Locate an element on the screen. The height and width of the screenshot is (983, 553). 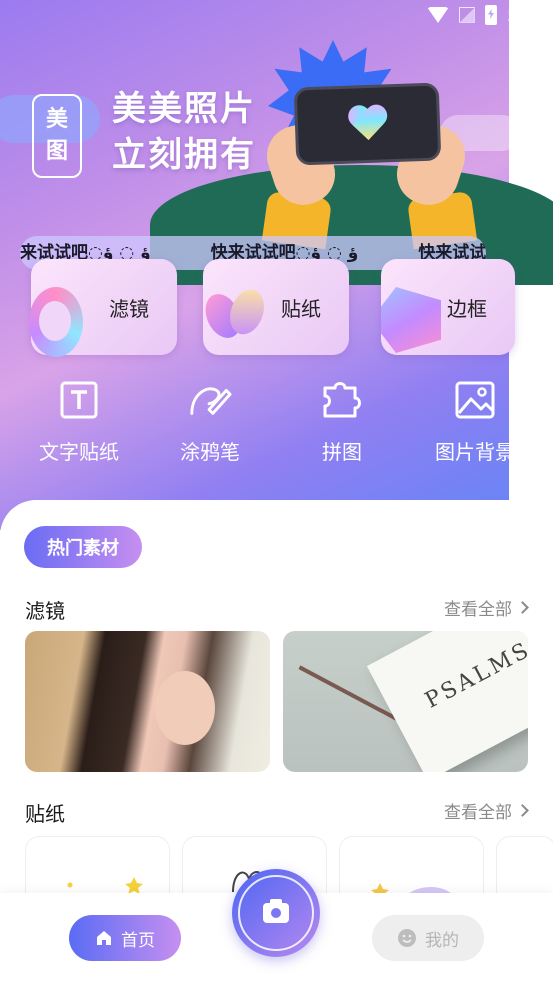
filter-section-title: 滤镜 is located at coordinates (45, 611).